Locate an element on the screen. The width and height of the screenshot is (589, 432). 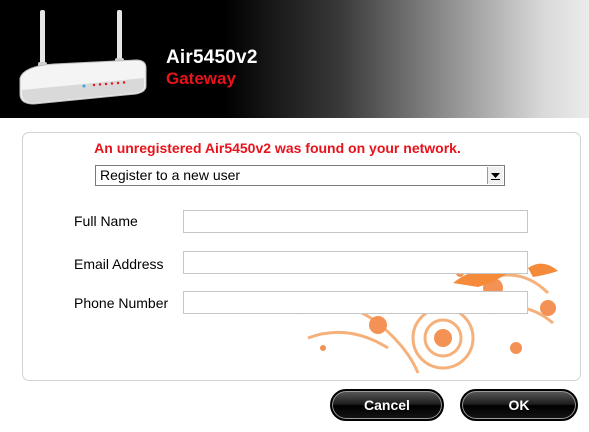
email-address-label: Email Address is located at coordinates (119, 264).